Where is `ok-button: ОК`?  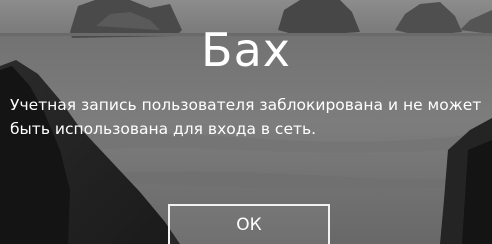
ok-button: ОК is located at coordinates (249, 224).